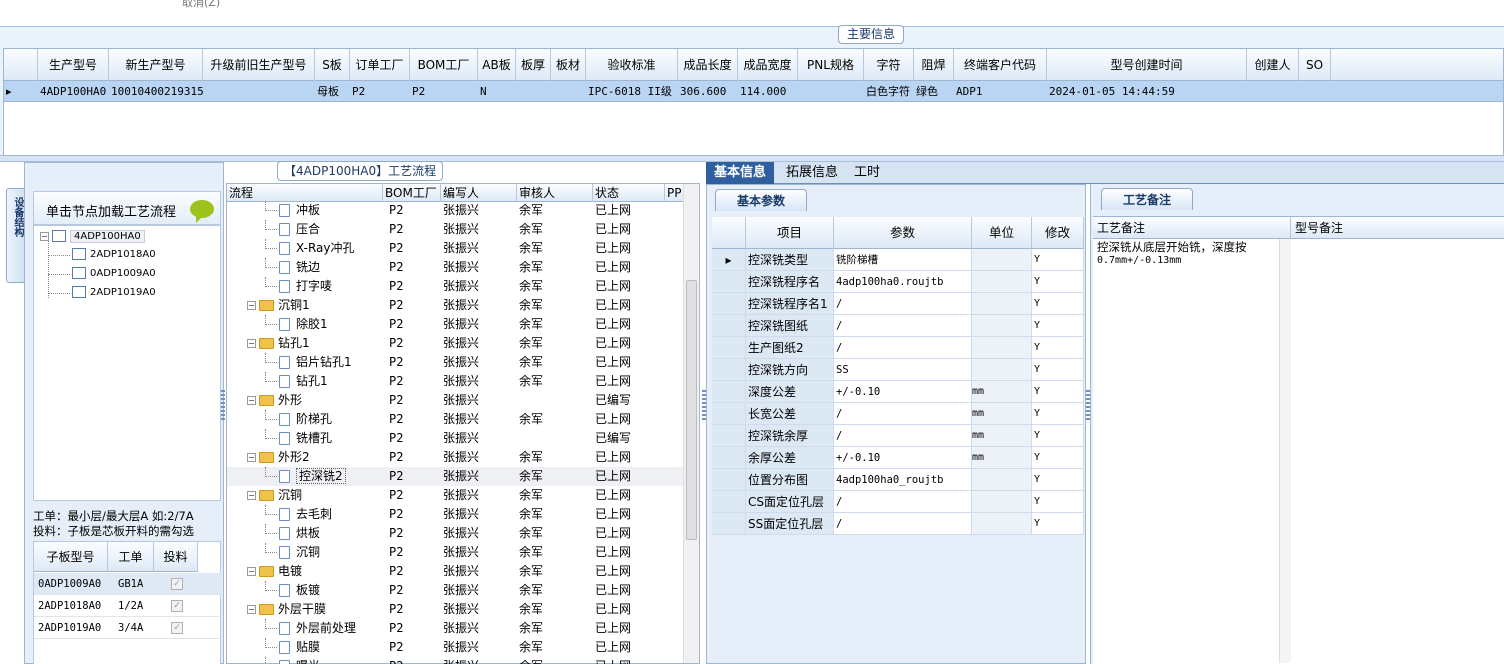 The width and height of the screenshot is (1504, 664). What do you see at coordinates (16, 235) in the screenshot?
I see `device-structure-side-tab: 设备结构` at bounding box center [16, 235].